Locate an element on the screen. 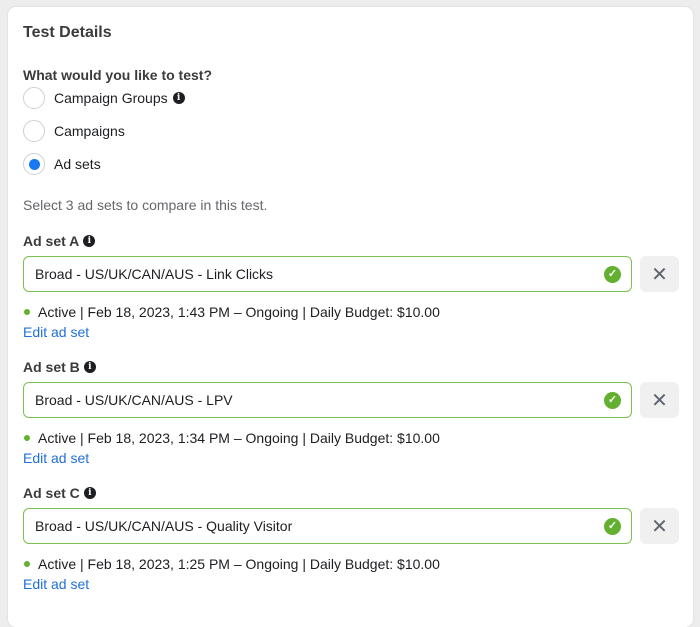 Image resolution: width=700 pixels, height=627 pixels. adset-field-row: Broad - US/UK/CAN/AUS - Link Clicks ✓ ✕ is located at coordinates (353, 274).